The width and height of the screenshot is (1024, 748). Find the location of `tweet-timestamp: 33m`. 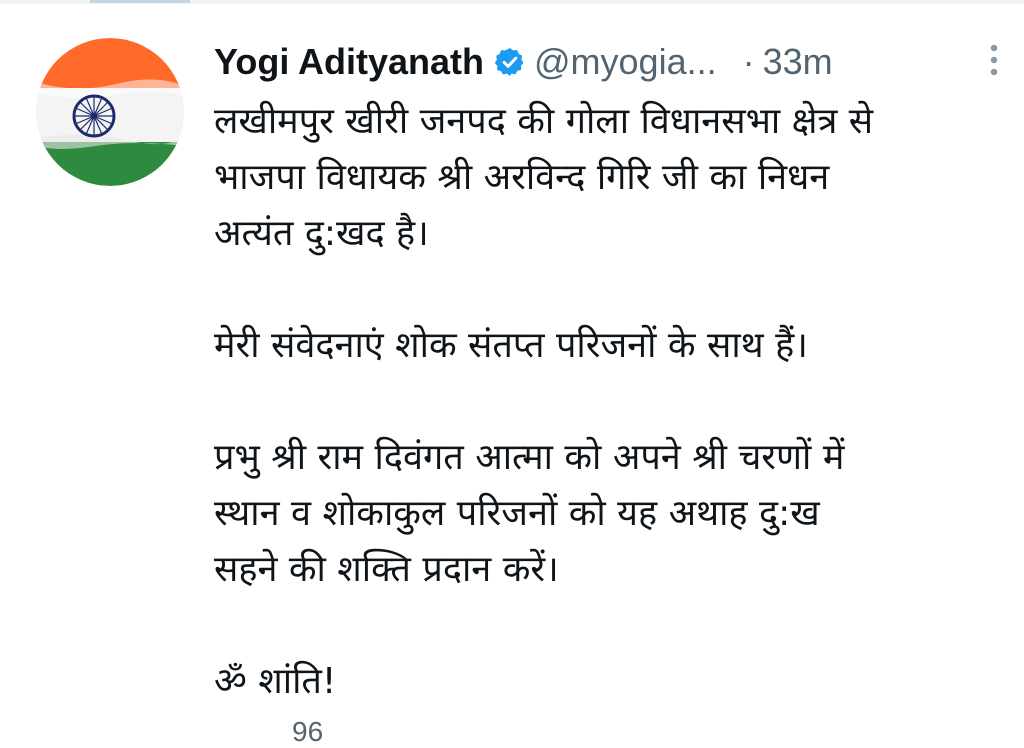

tweet-timestamp: 33m is located at coordinates (798, 62).